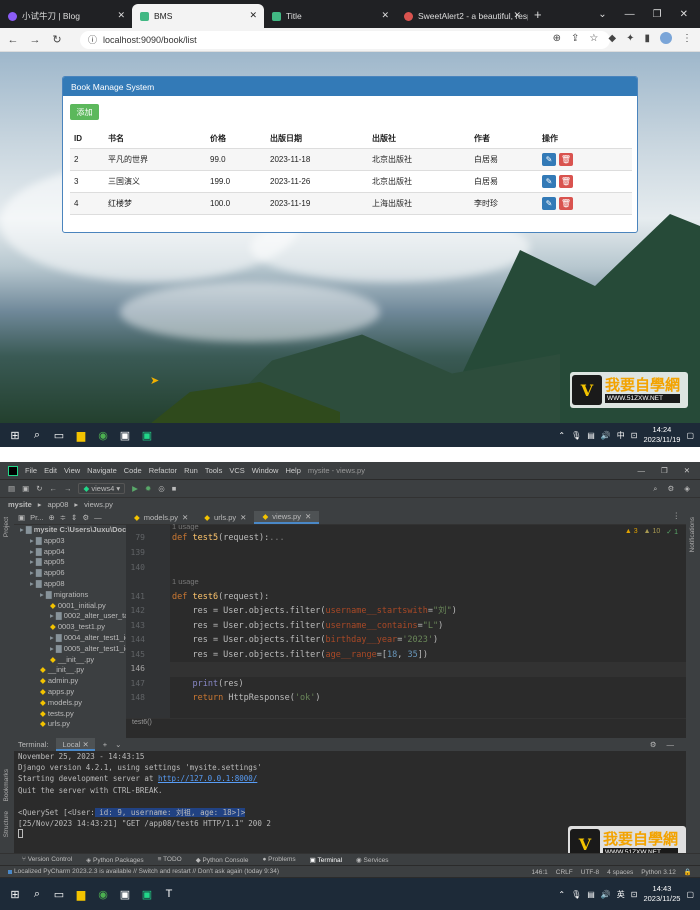 The width and height of the screenshot is (700, 910). What do you see at coordinates (15, 435) in the screenshot?
I see `windows-start-icon: ⊞` at bounding box center [15, 435].